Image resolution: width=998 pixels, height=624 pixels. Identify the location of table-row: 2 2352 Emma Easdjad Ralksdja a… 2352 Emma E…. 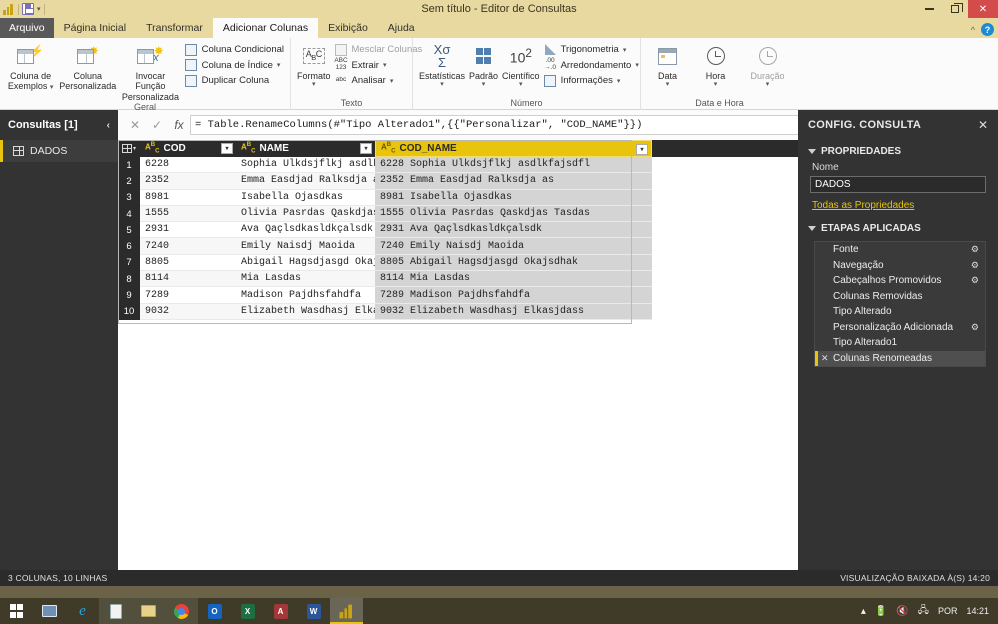
(458, 181).